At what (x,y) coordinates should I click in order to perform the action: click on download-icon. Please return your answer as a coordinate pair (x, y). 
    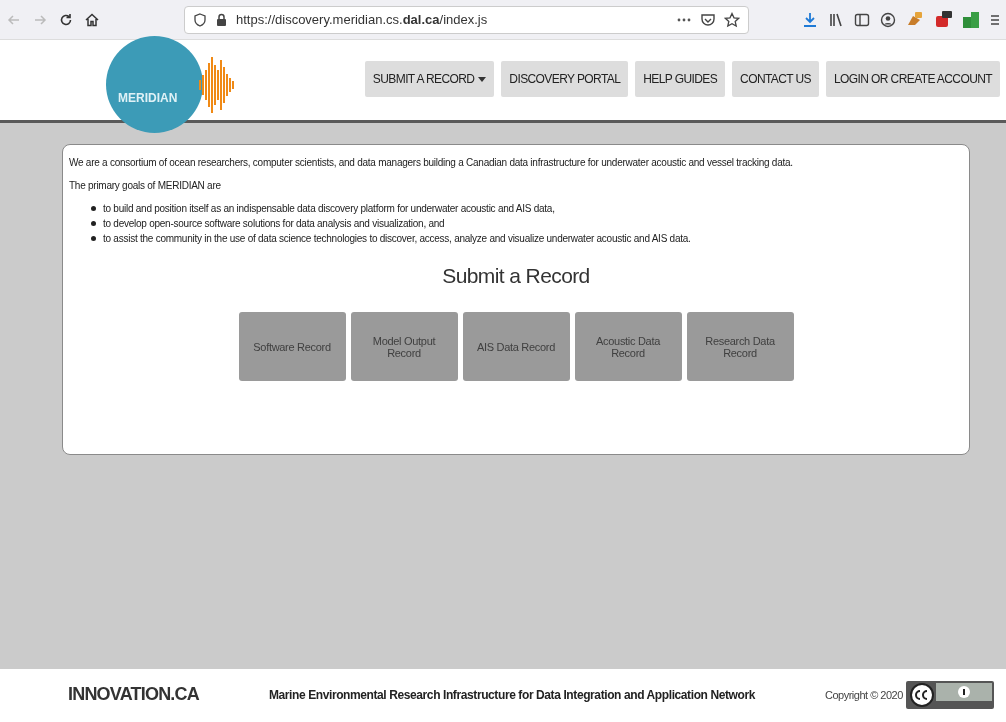
    Looking at the image, I should click on (810, 19).